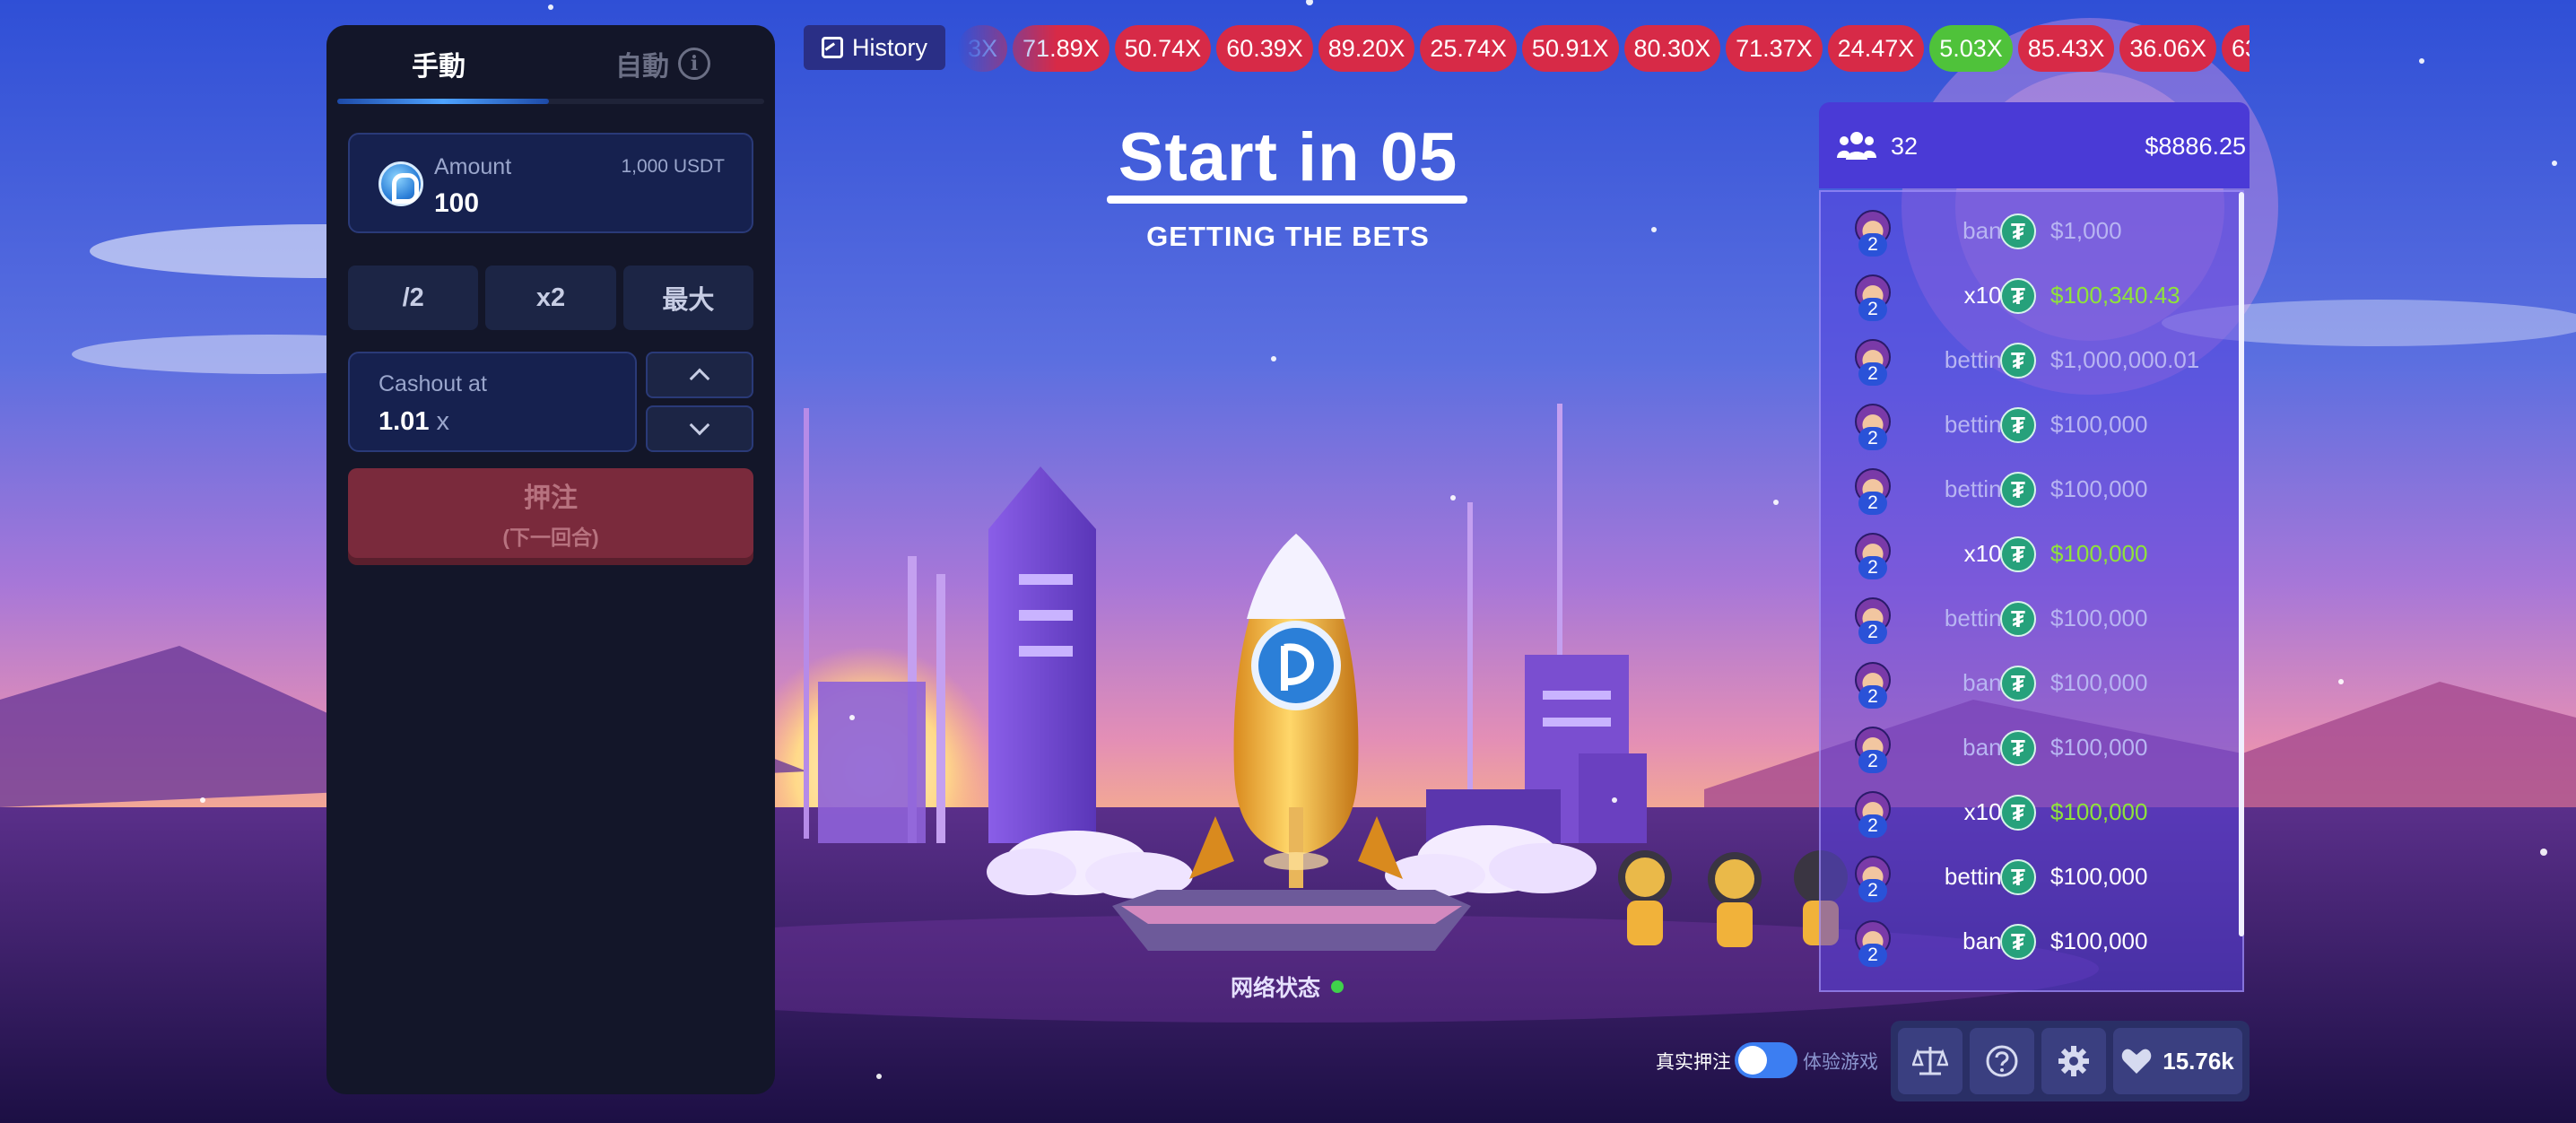 The width and height of the screenshot is (2576, 1123). I want to click on cashout-increase-button, so click(699, 375).